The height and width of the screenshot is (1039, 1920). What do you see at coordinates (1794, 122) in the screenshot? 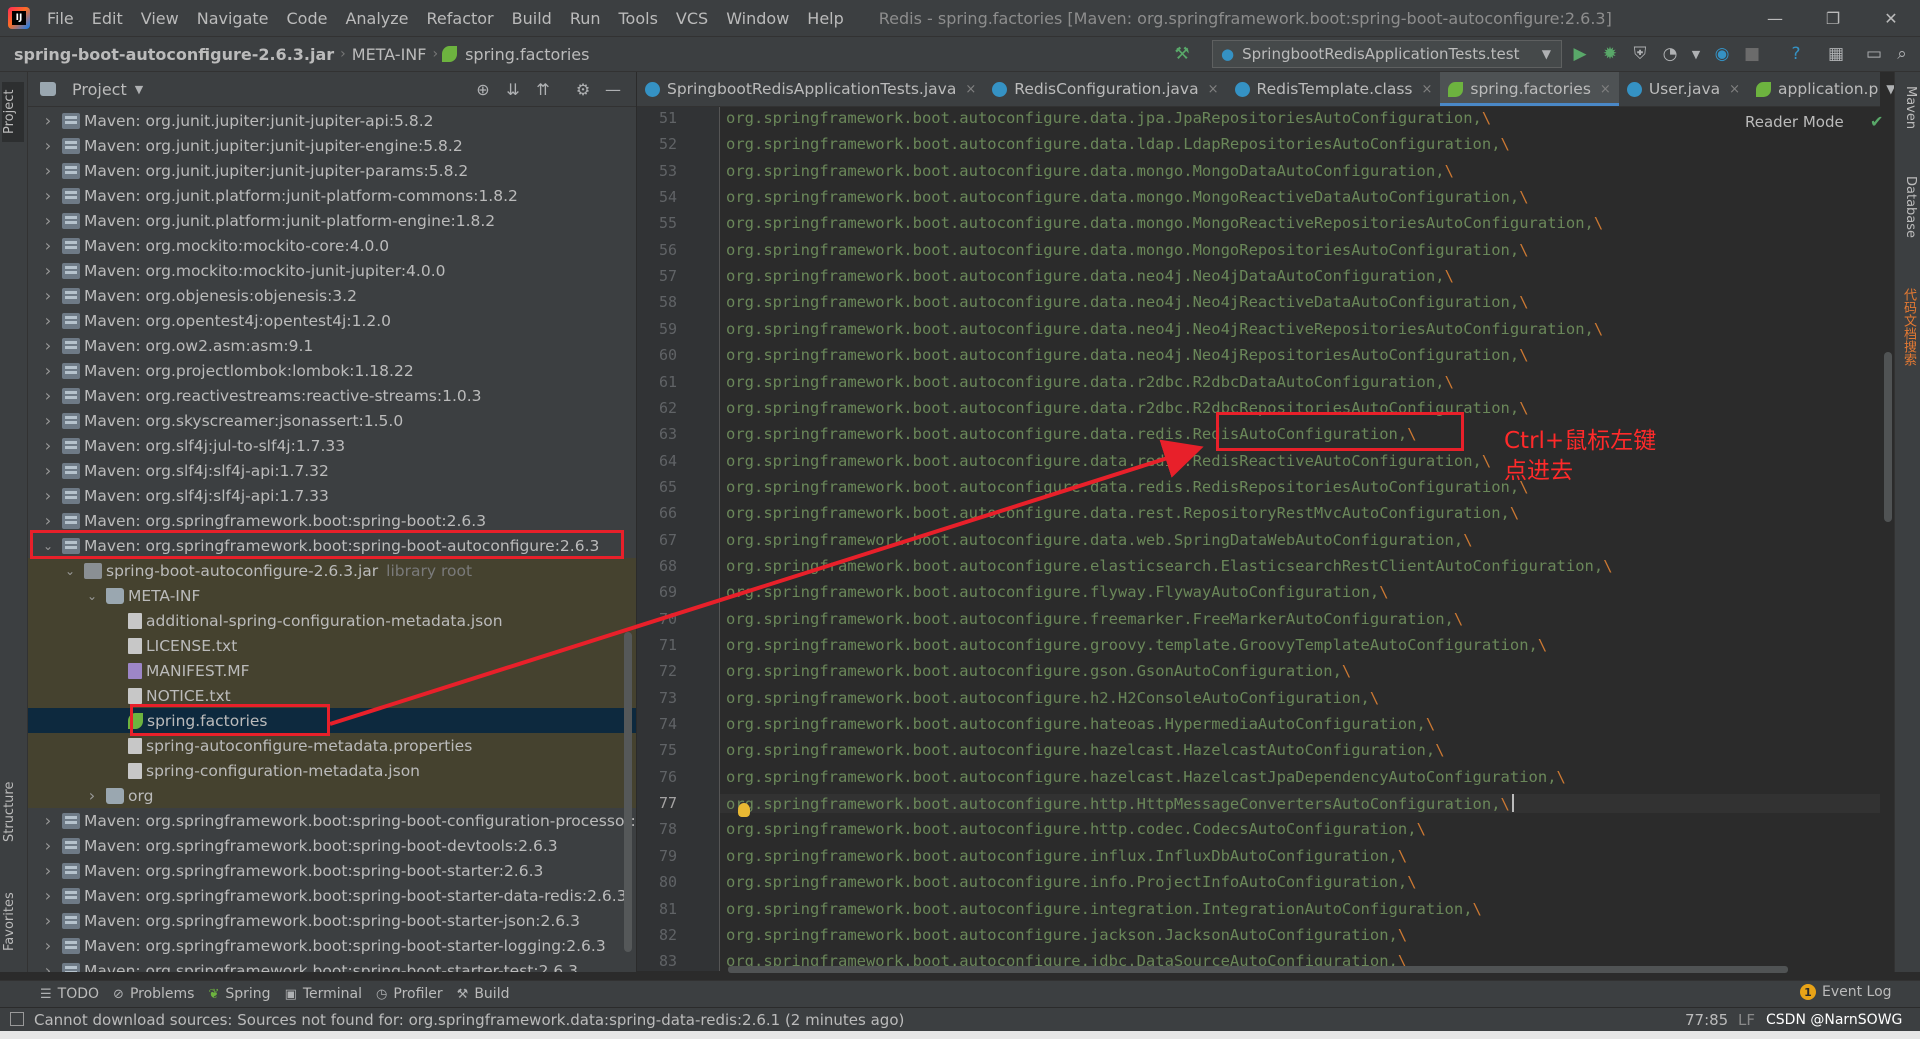
I see `reader-mode-button: Reader Mode` at bounding box center [1794, 122].